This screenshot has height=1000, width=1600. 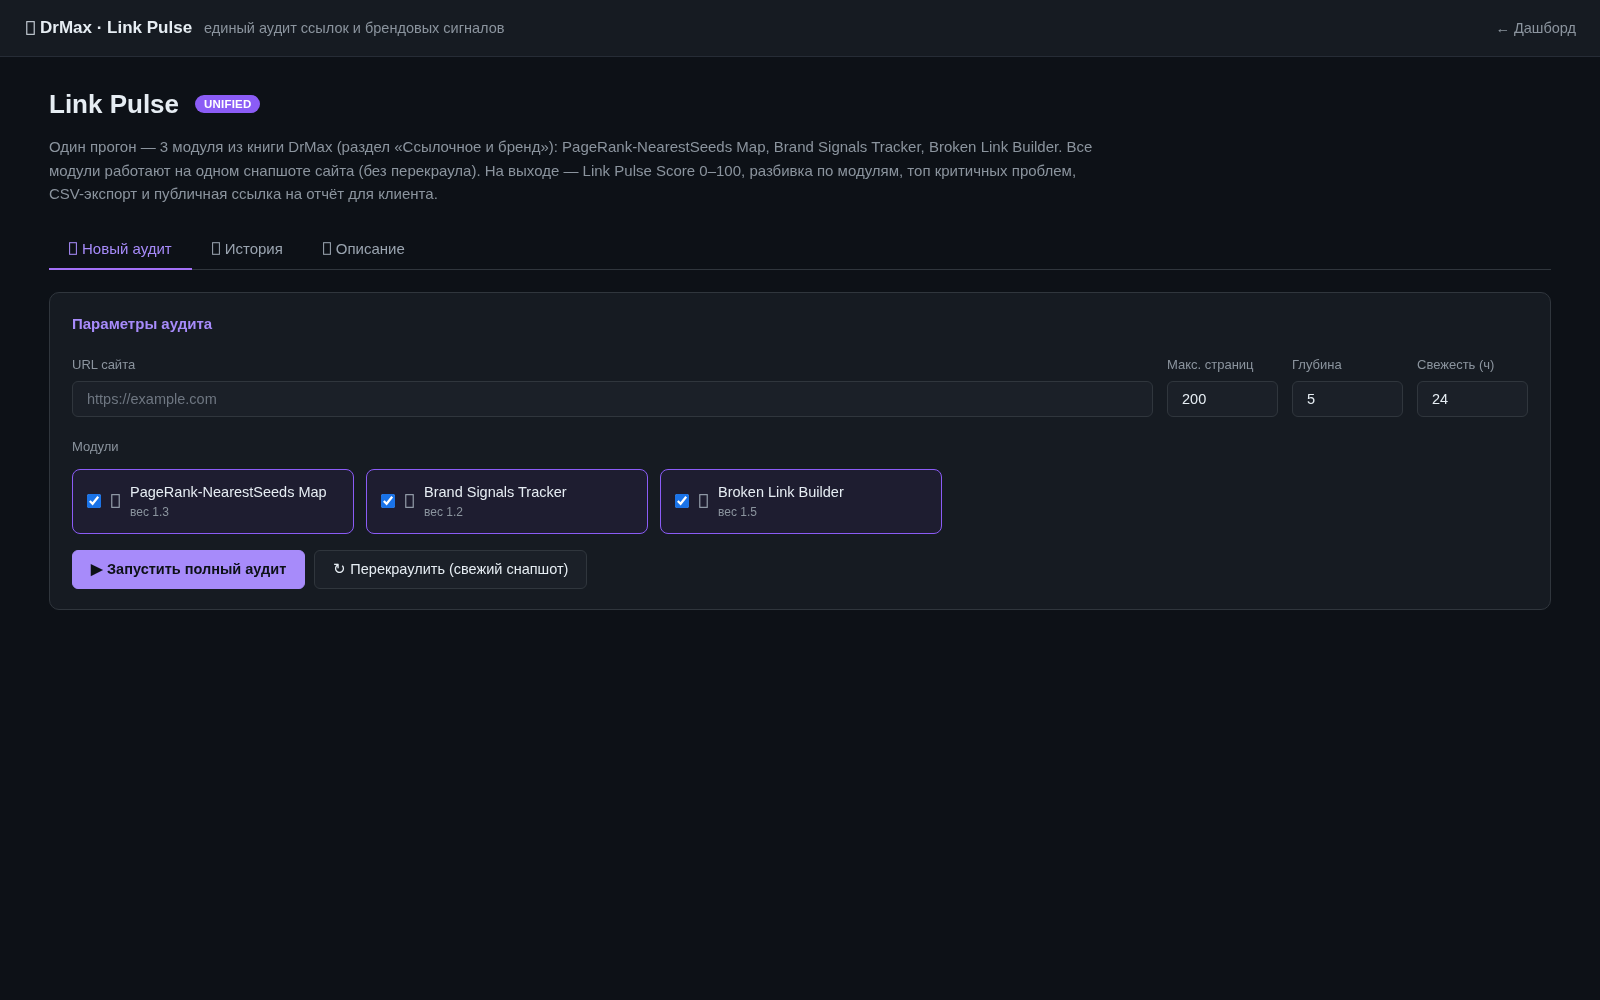 What do you see at coordinates (451, 569) in the screenshot?
I see `recrawl-button: ↻ Перекраулить (свежий снапшот)` at bounding box center [451, 569].